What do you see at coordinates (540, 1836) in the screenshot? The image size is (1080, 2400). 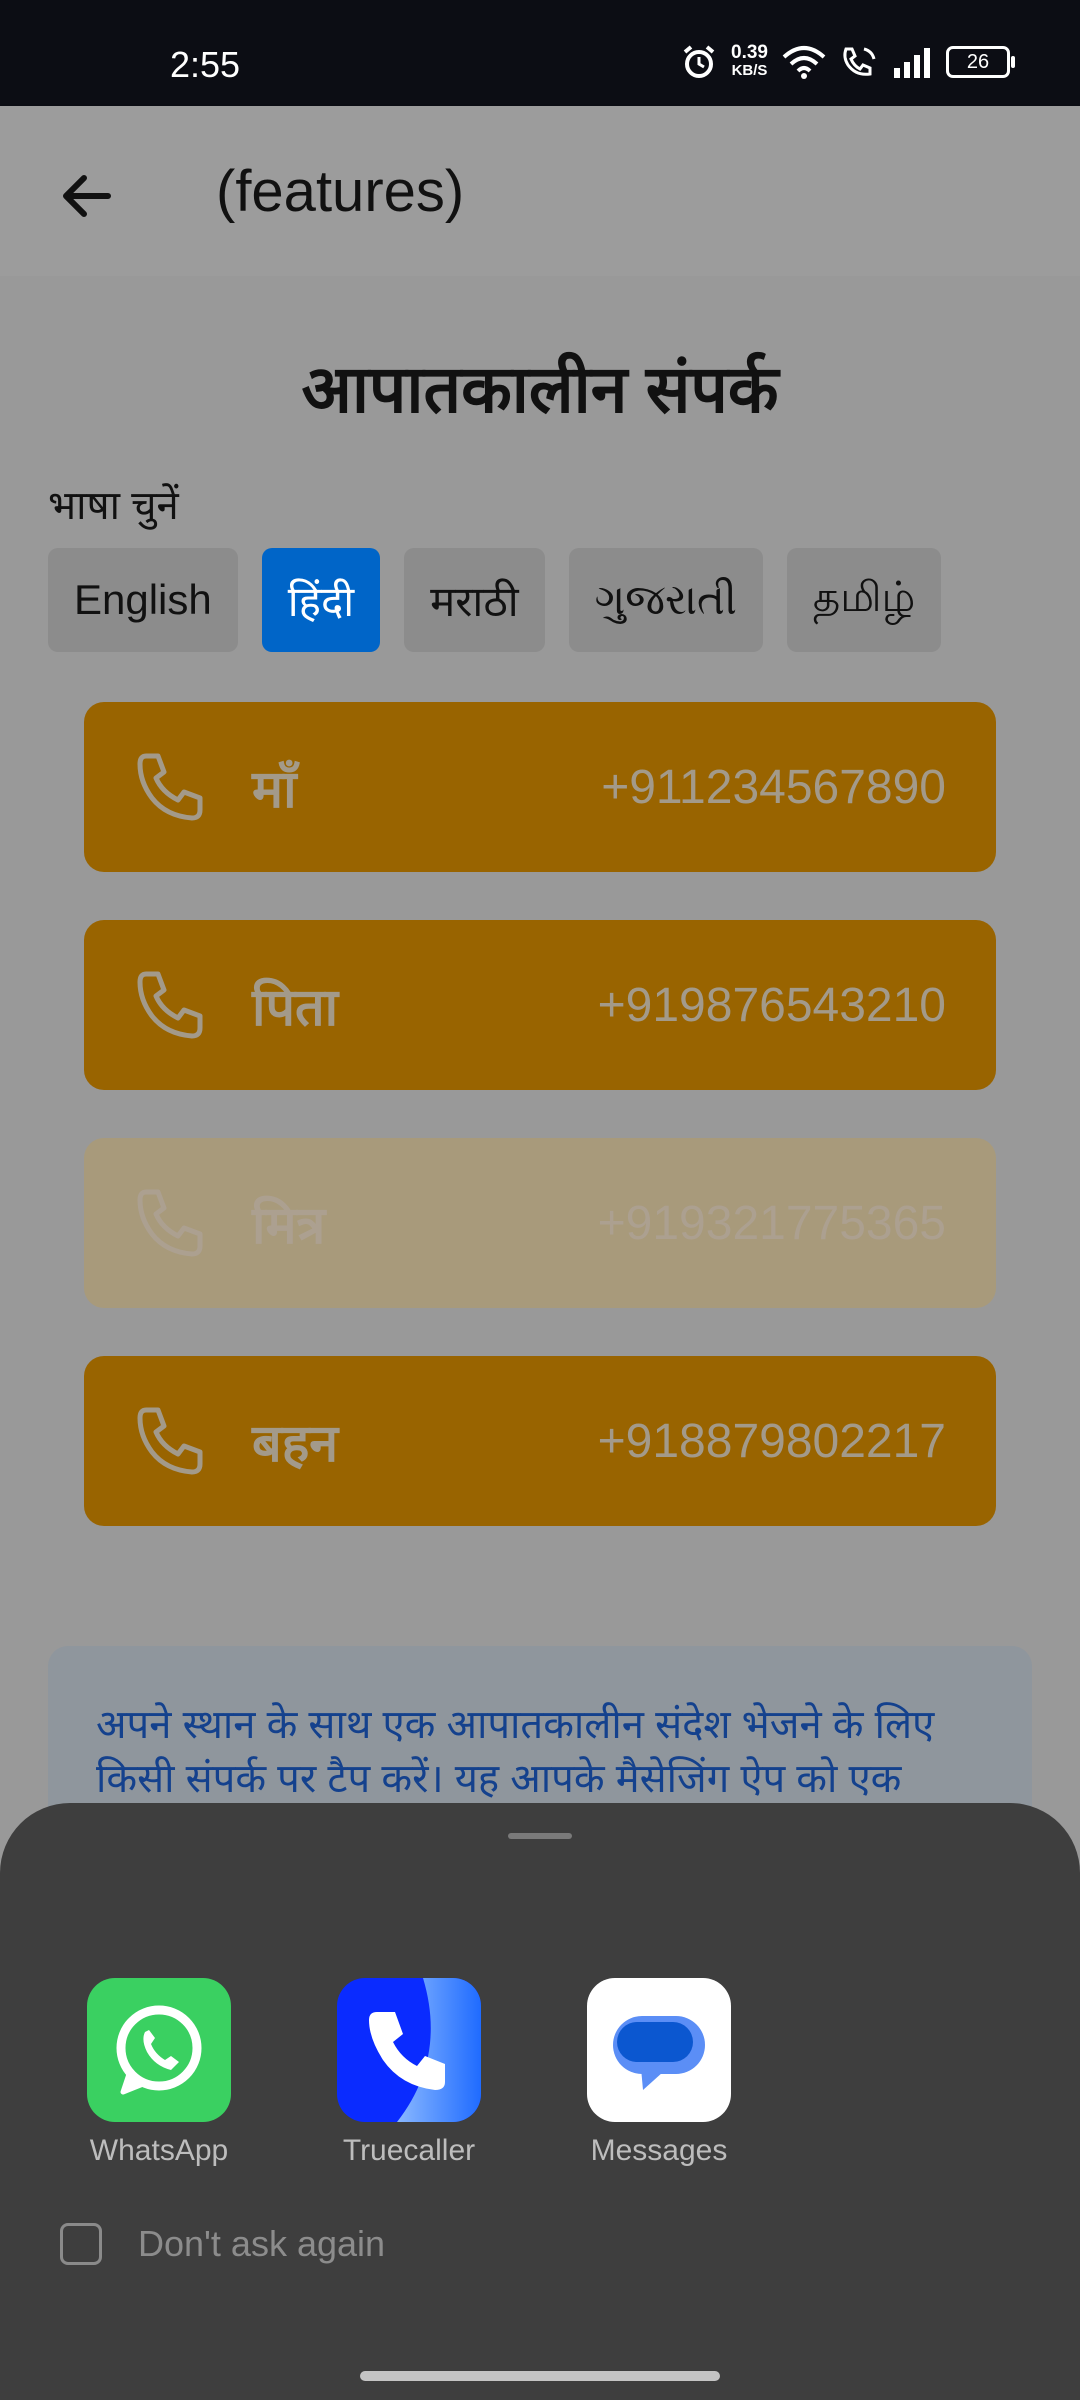 I see `drag-handle` at bounding box center [540, 1836].